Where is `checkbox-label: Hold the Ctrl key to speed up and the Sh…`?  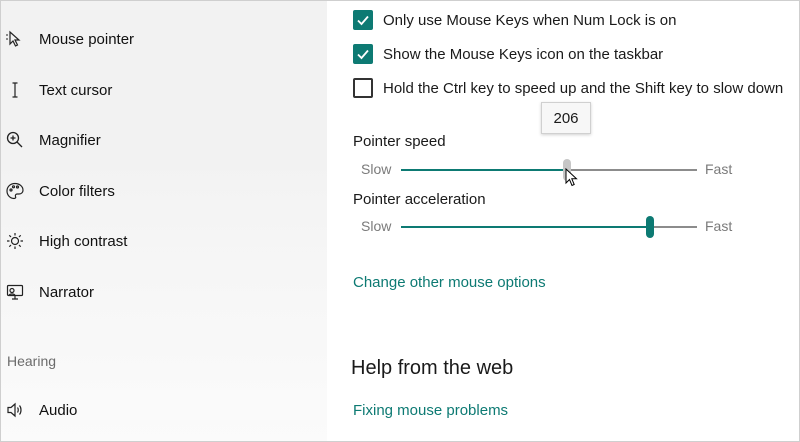 checkbox-label: Hold the Ctrl key to speed up and the Sh… is located at coordinates (583, 88).